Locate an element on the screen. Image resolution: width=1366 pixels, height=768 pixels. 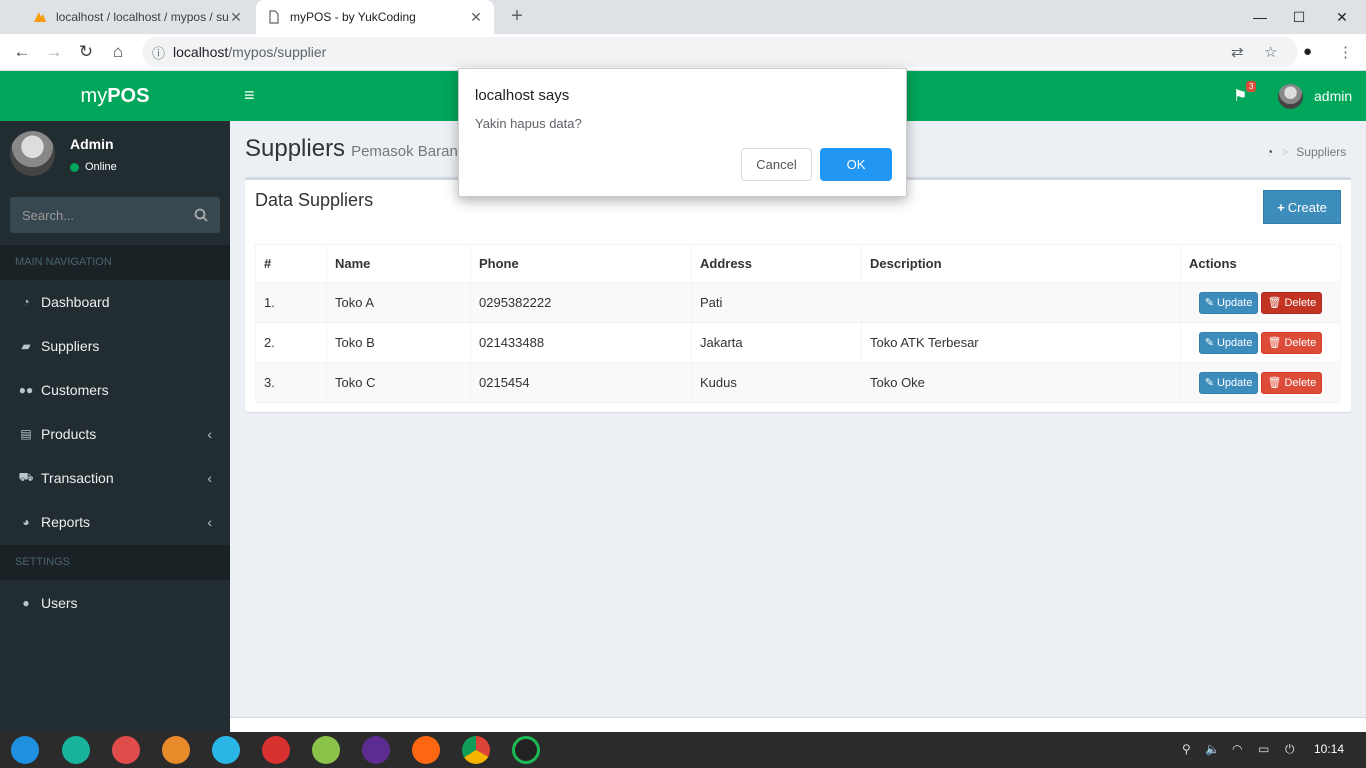
maximize-icon: ☐ is located at coordinates (1299, 17).